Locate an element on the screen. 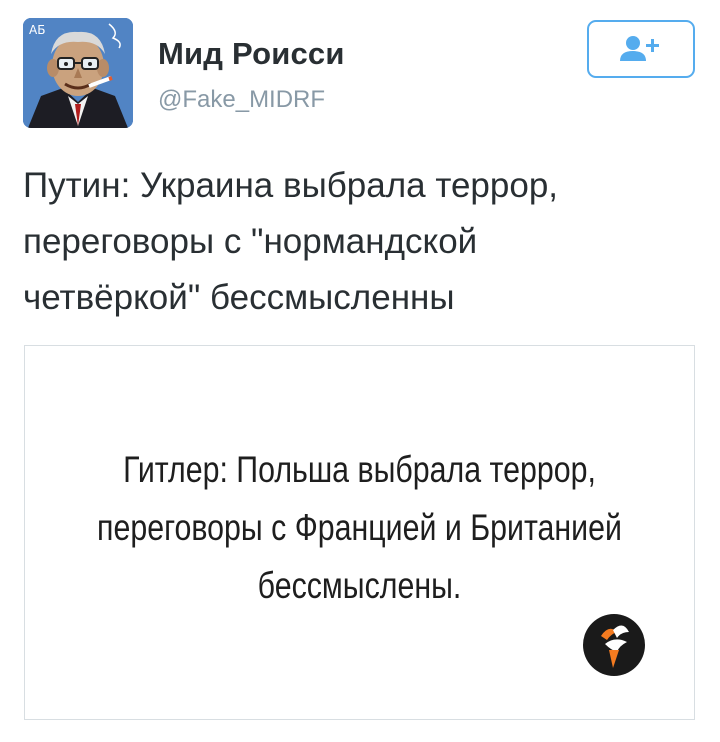  media-caption-line: Гитлер: Польша выбрала террор, is located at coordinates (359, 469).